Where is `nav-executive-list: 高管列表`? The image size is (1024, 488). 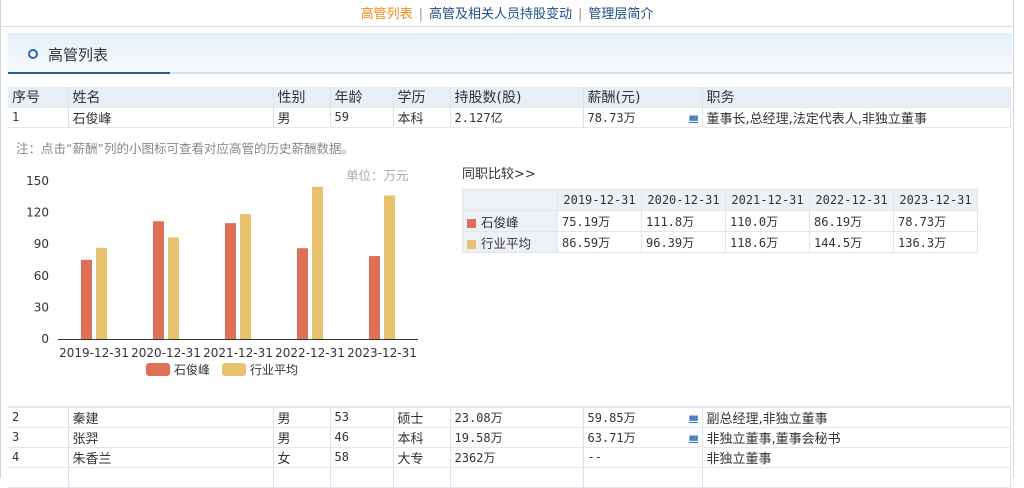 nav-executive-list: 高管列表 is located at coordinates (387, 14).